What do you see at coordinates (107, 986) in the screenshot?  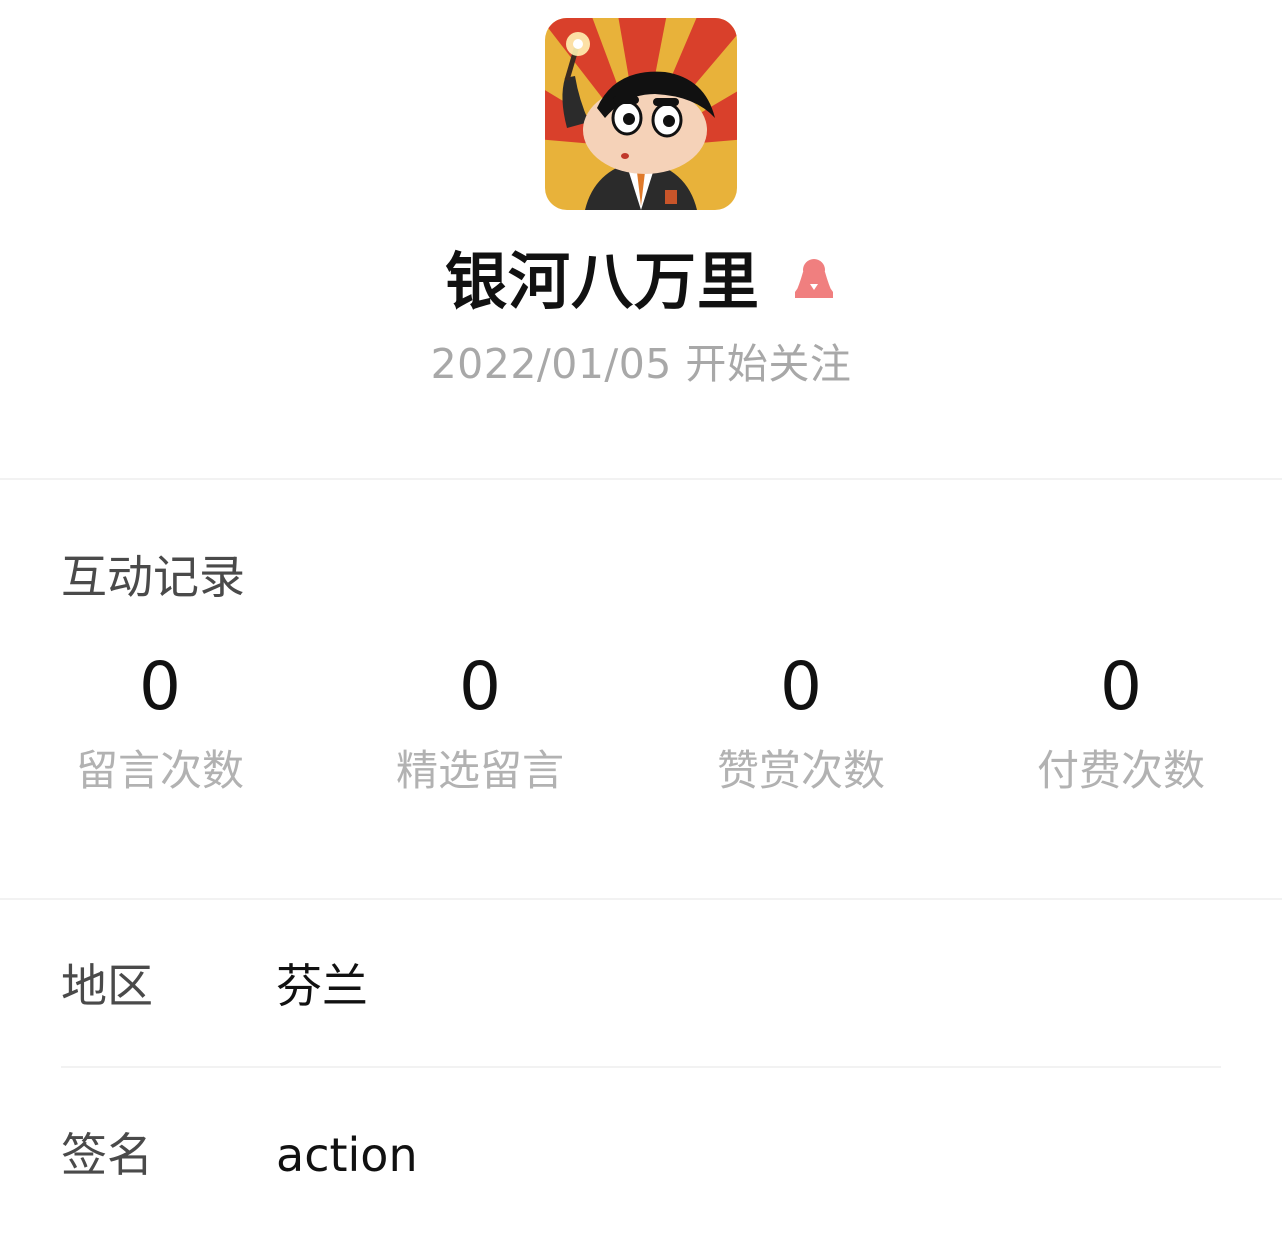 I see `region-label: 地区` at bounding box center [107, 986].